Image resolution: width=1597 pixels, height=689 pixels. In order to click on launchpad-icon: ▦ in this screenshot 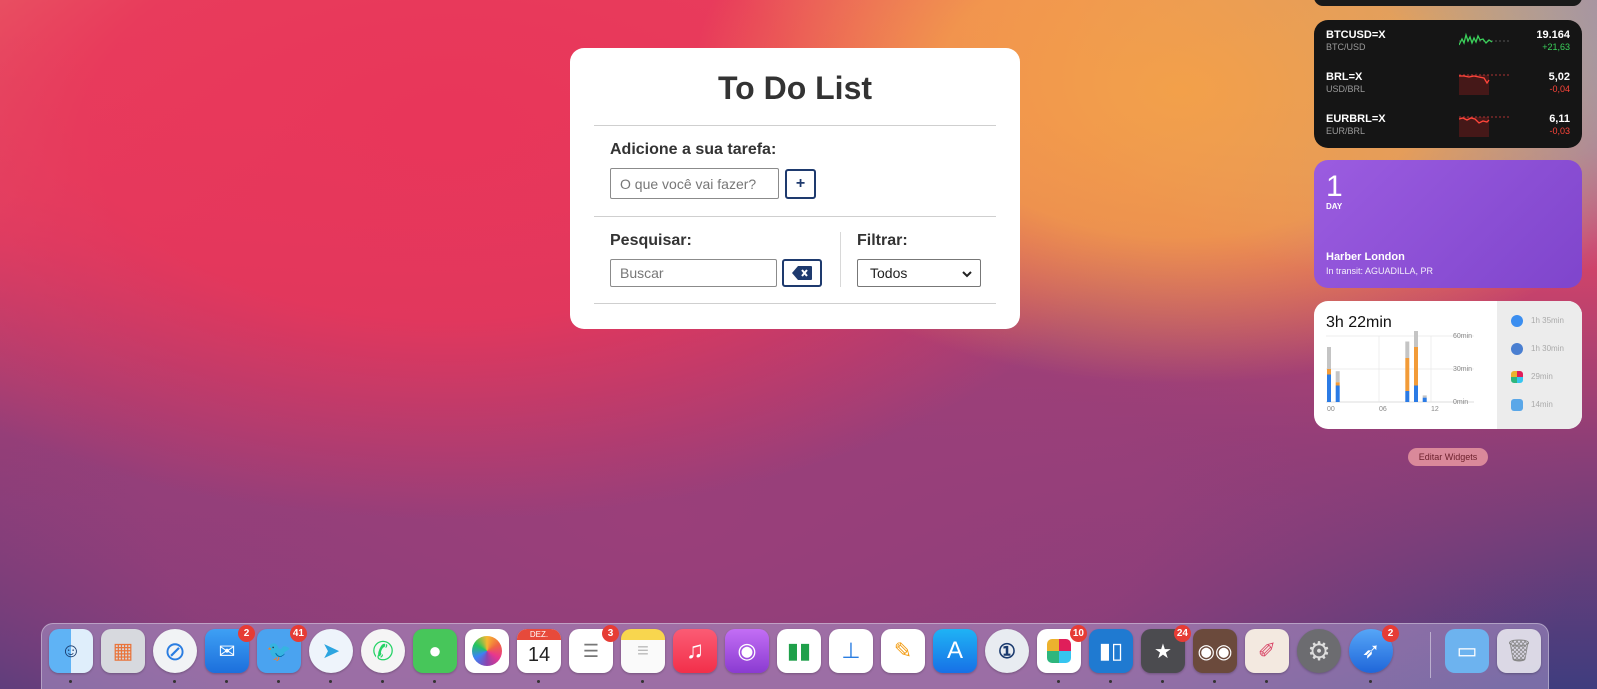, I will do `click(123, 650)`.